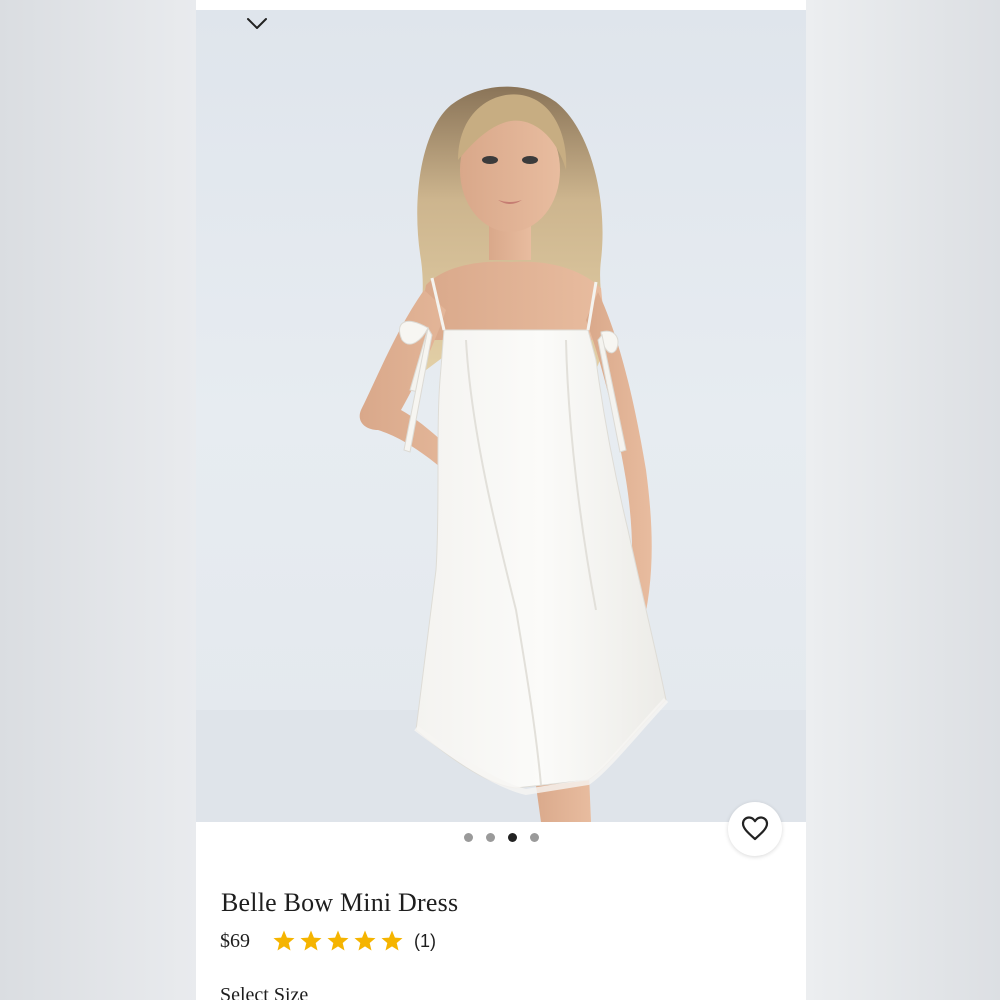 This screenshot has height=1000, width=1000. Describe the element at coordinates (512, 837) in the screenshot. I see `gallery-dot-active` at that location.